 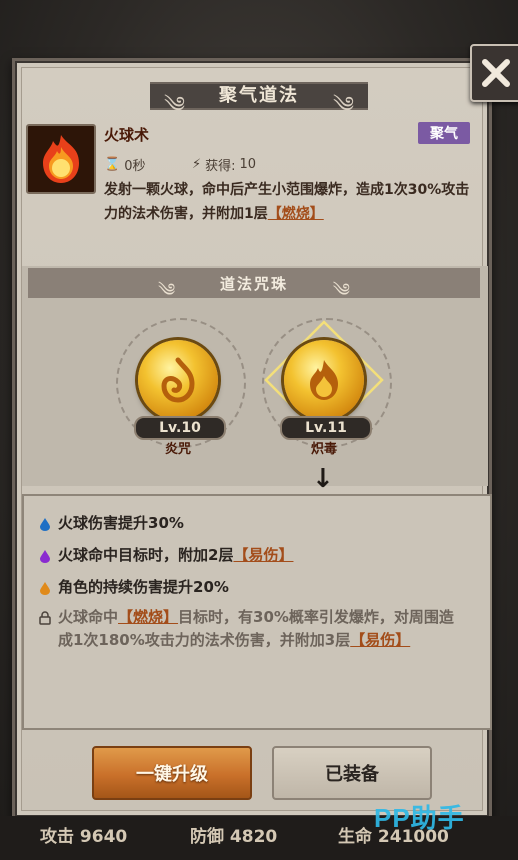 I want to click on blue-drop-icon, so click(x=45, y=524).